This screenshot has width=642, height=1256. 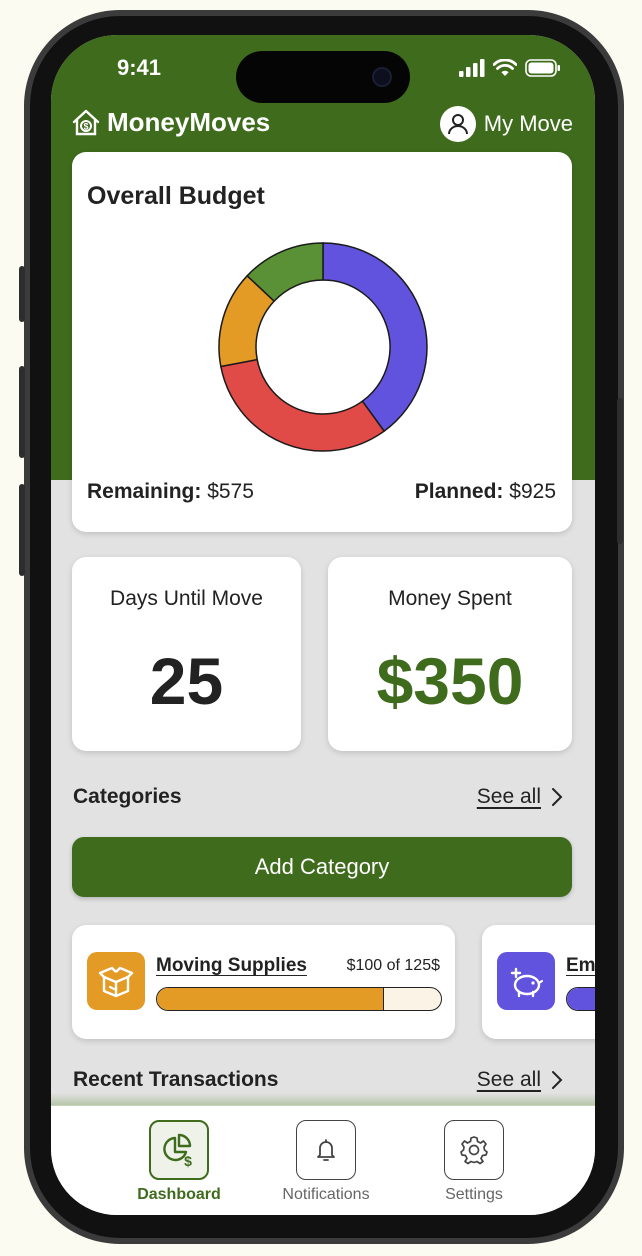 What do you see at coordinates (459, 491) in the screenshot?
I see `planned-label: Planned:` at bounding box center [459, 491].